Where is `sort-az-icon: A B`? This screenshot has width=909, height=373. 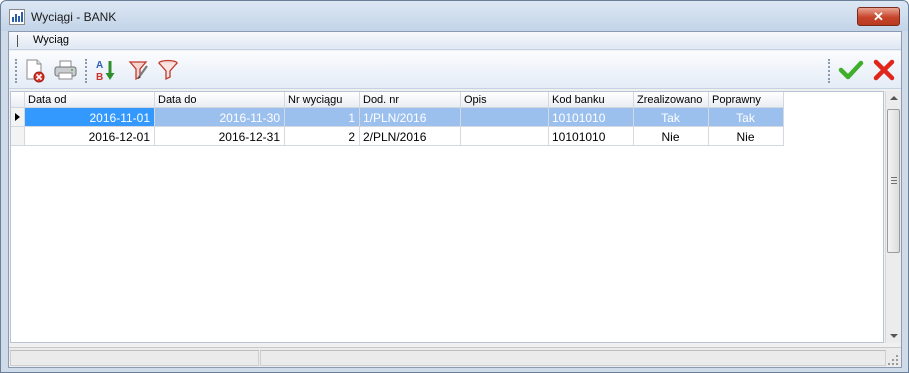
sort-az-icon: A B is located at coordinates (107, 70).